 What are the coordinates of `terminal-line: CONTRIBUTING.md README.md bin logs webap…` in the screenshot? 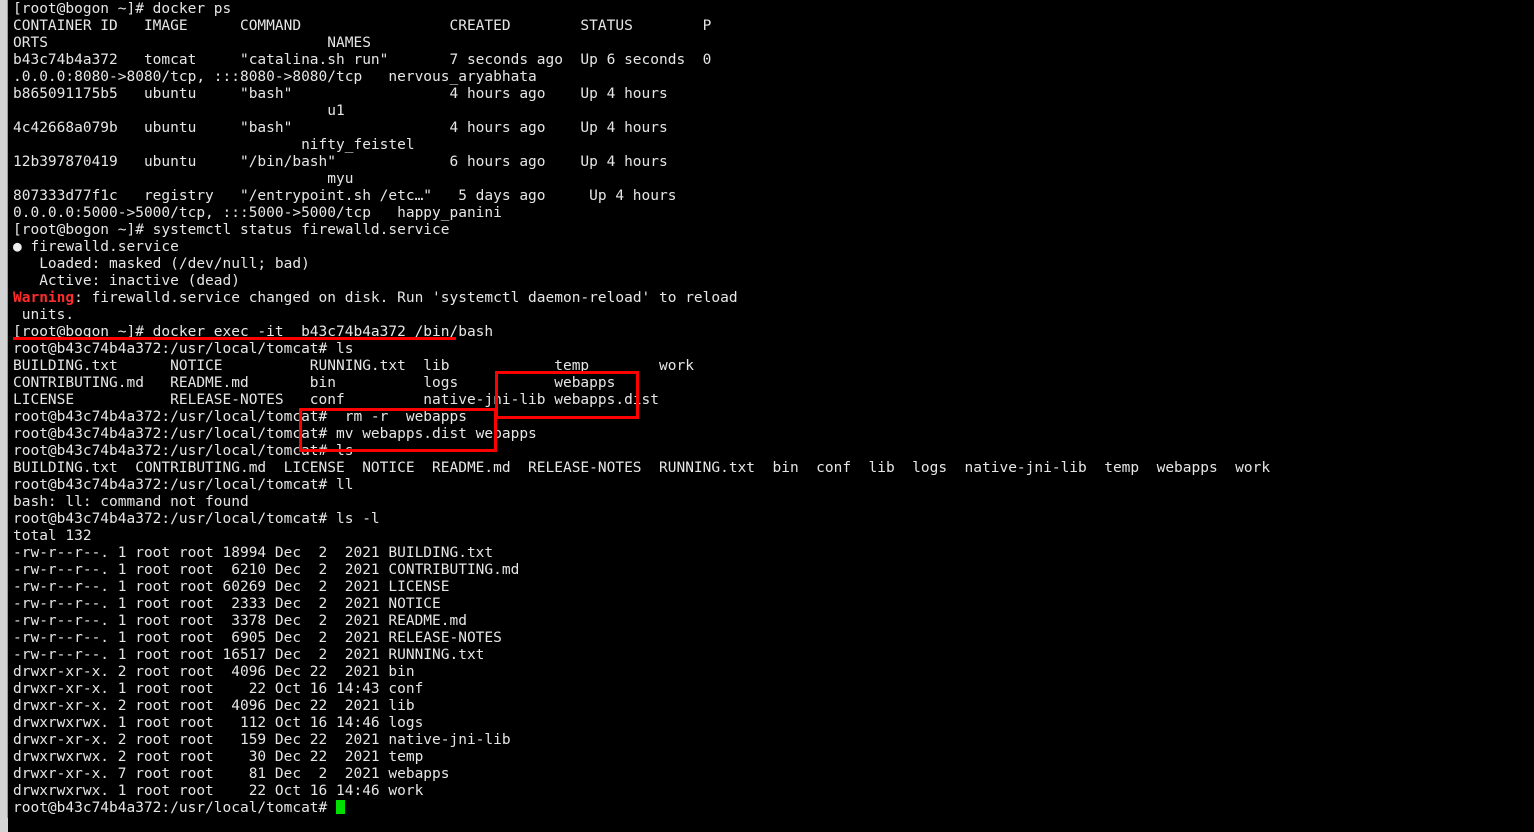 It's located at (314, 383).